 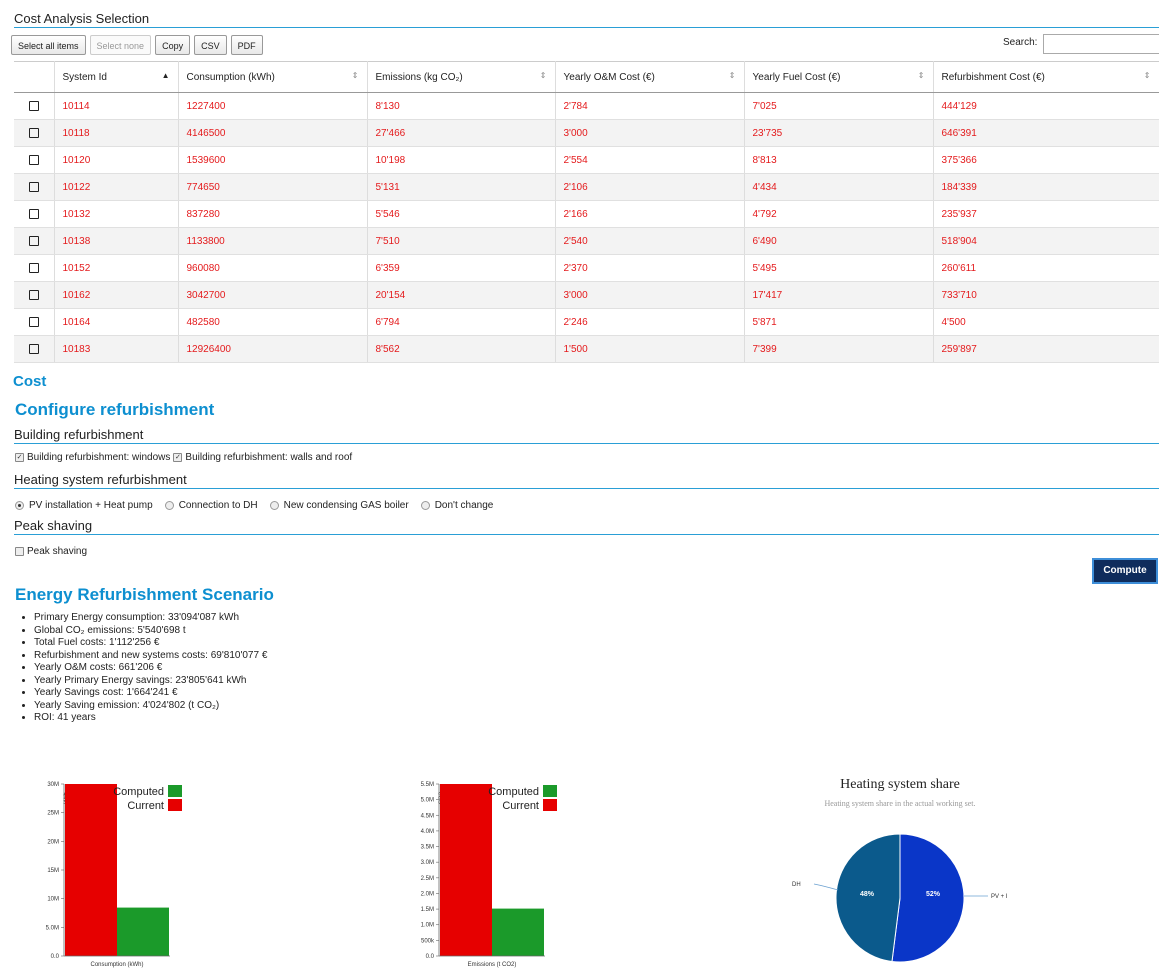 What do you see at coordinates (427, 894) in the screenshot?
I see `y-tick-label: 2.0M` at bounding box center [427, 894].